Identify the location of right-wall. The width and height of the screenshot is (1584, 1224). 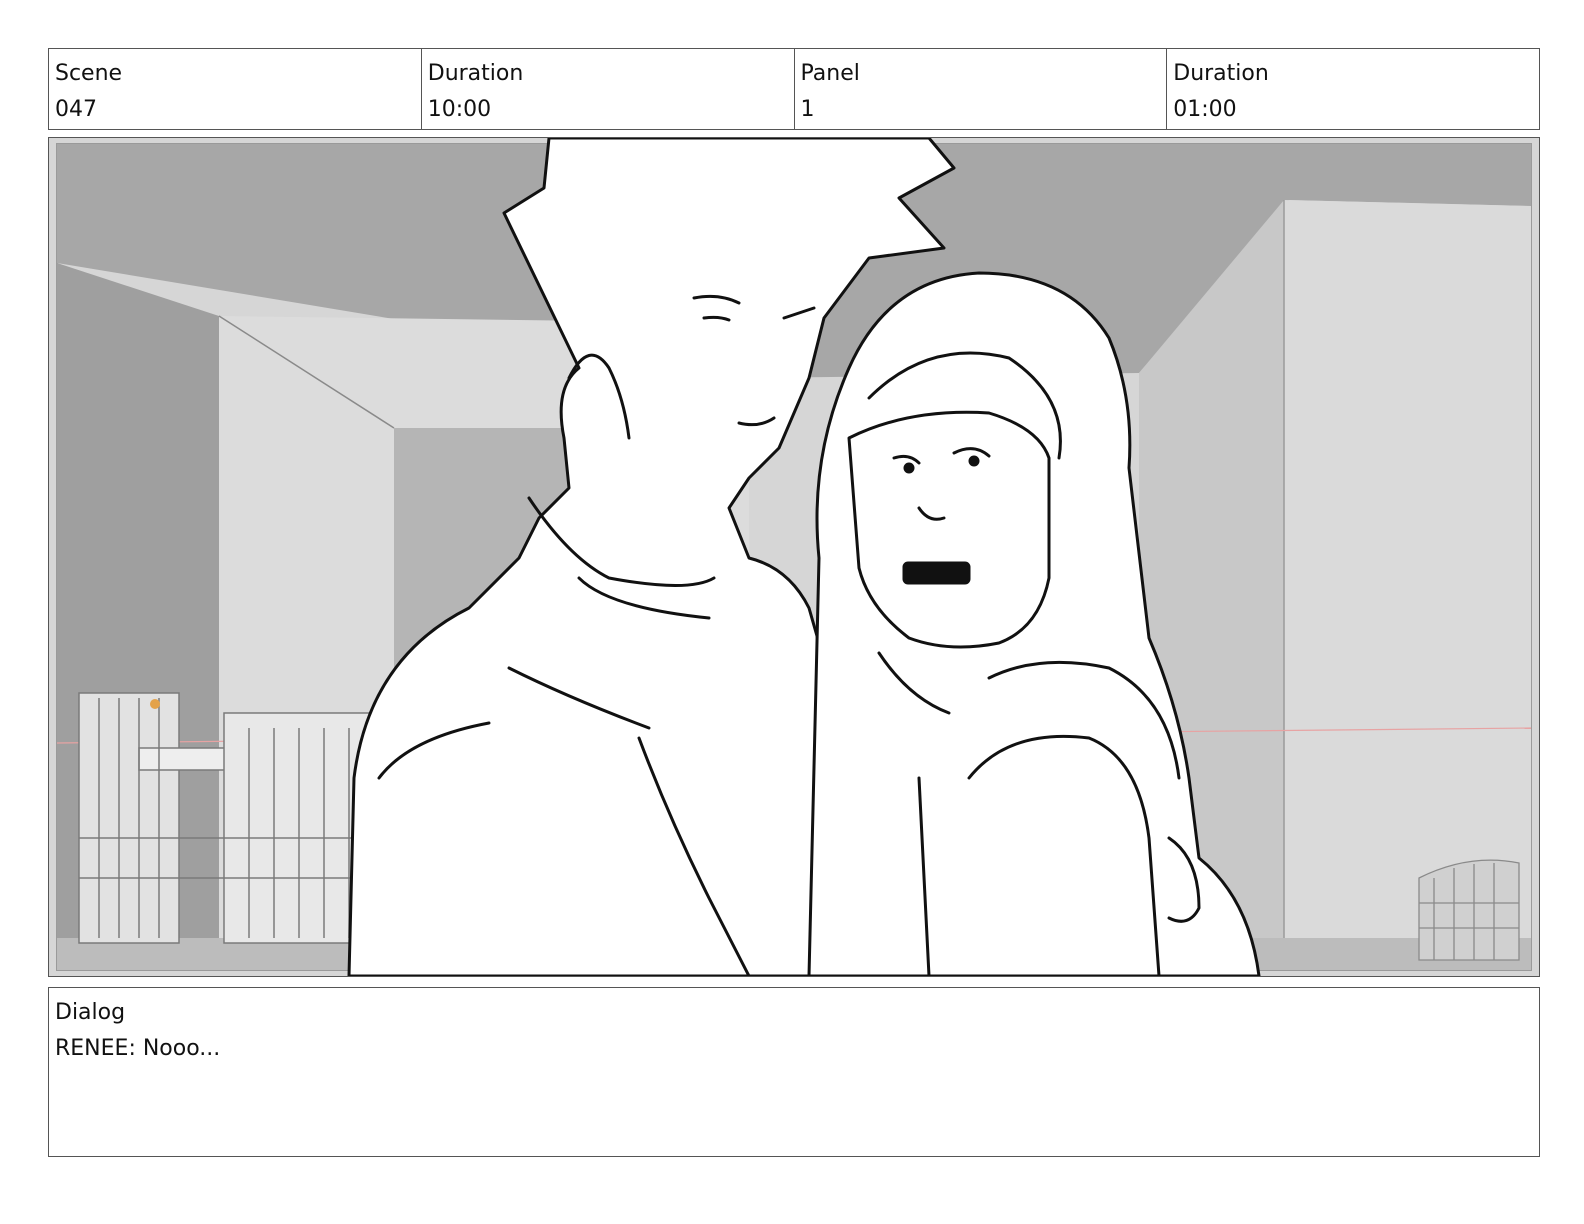
(1407, 579).